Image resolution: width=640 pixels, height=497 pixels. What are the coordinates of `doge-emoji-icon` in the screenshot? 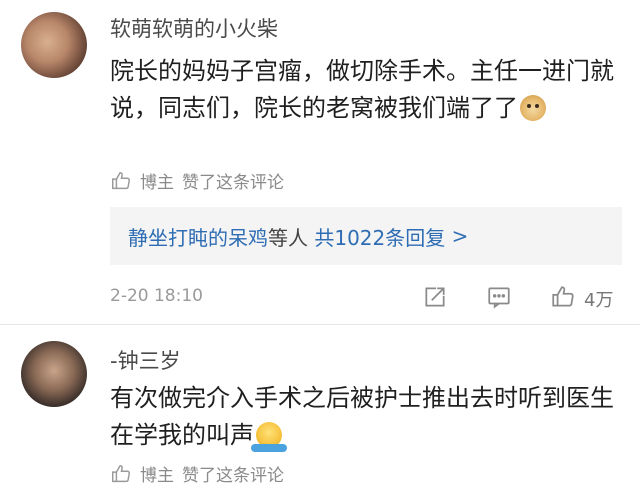 It's located at (533, 108).